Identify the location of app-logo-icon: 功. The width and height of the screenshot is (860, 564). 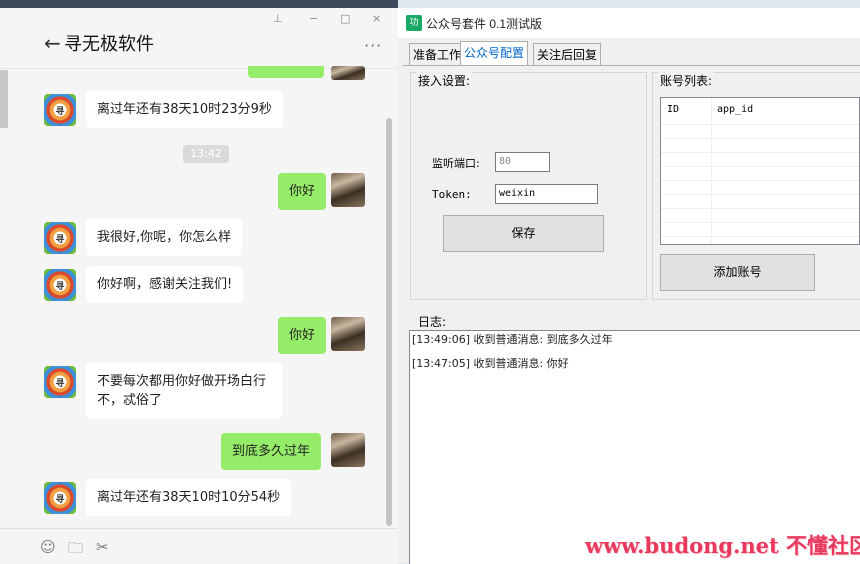
(414, 23).